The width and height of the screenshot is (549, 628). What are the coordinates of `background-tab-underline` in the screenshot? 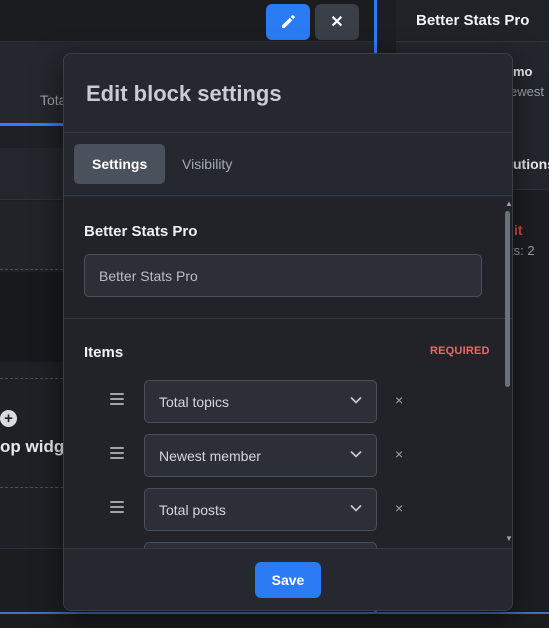 It's located at (35, 124).